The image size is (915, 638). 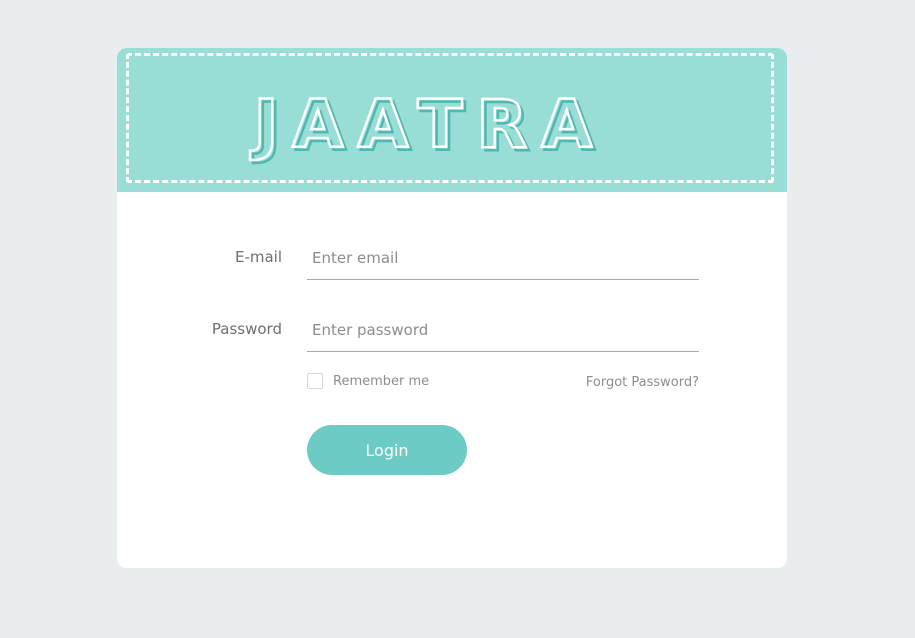 I want to click on password-field, so click(x=503, y=330).